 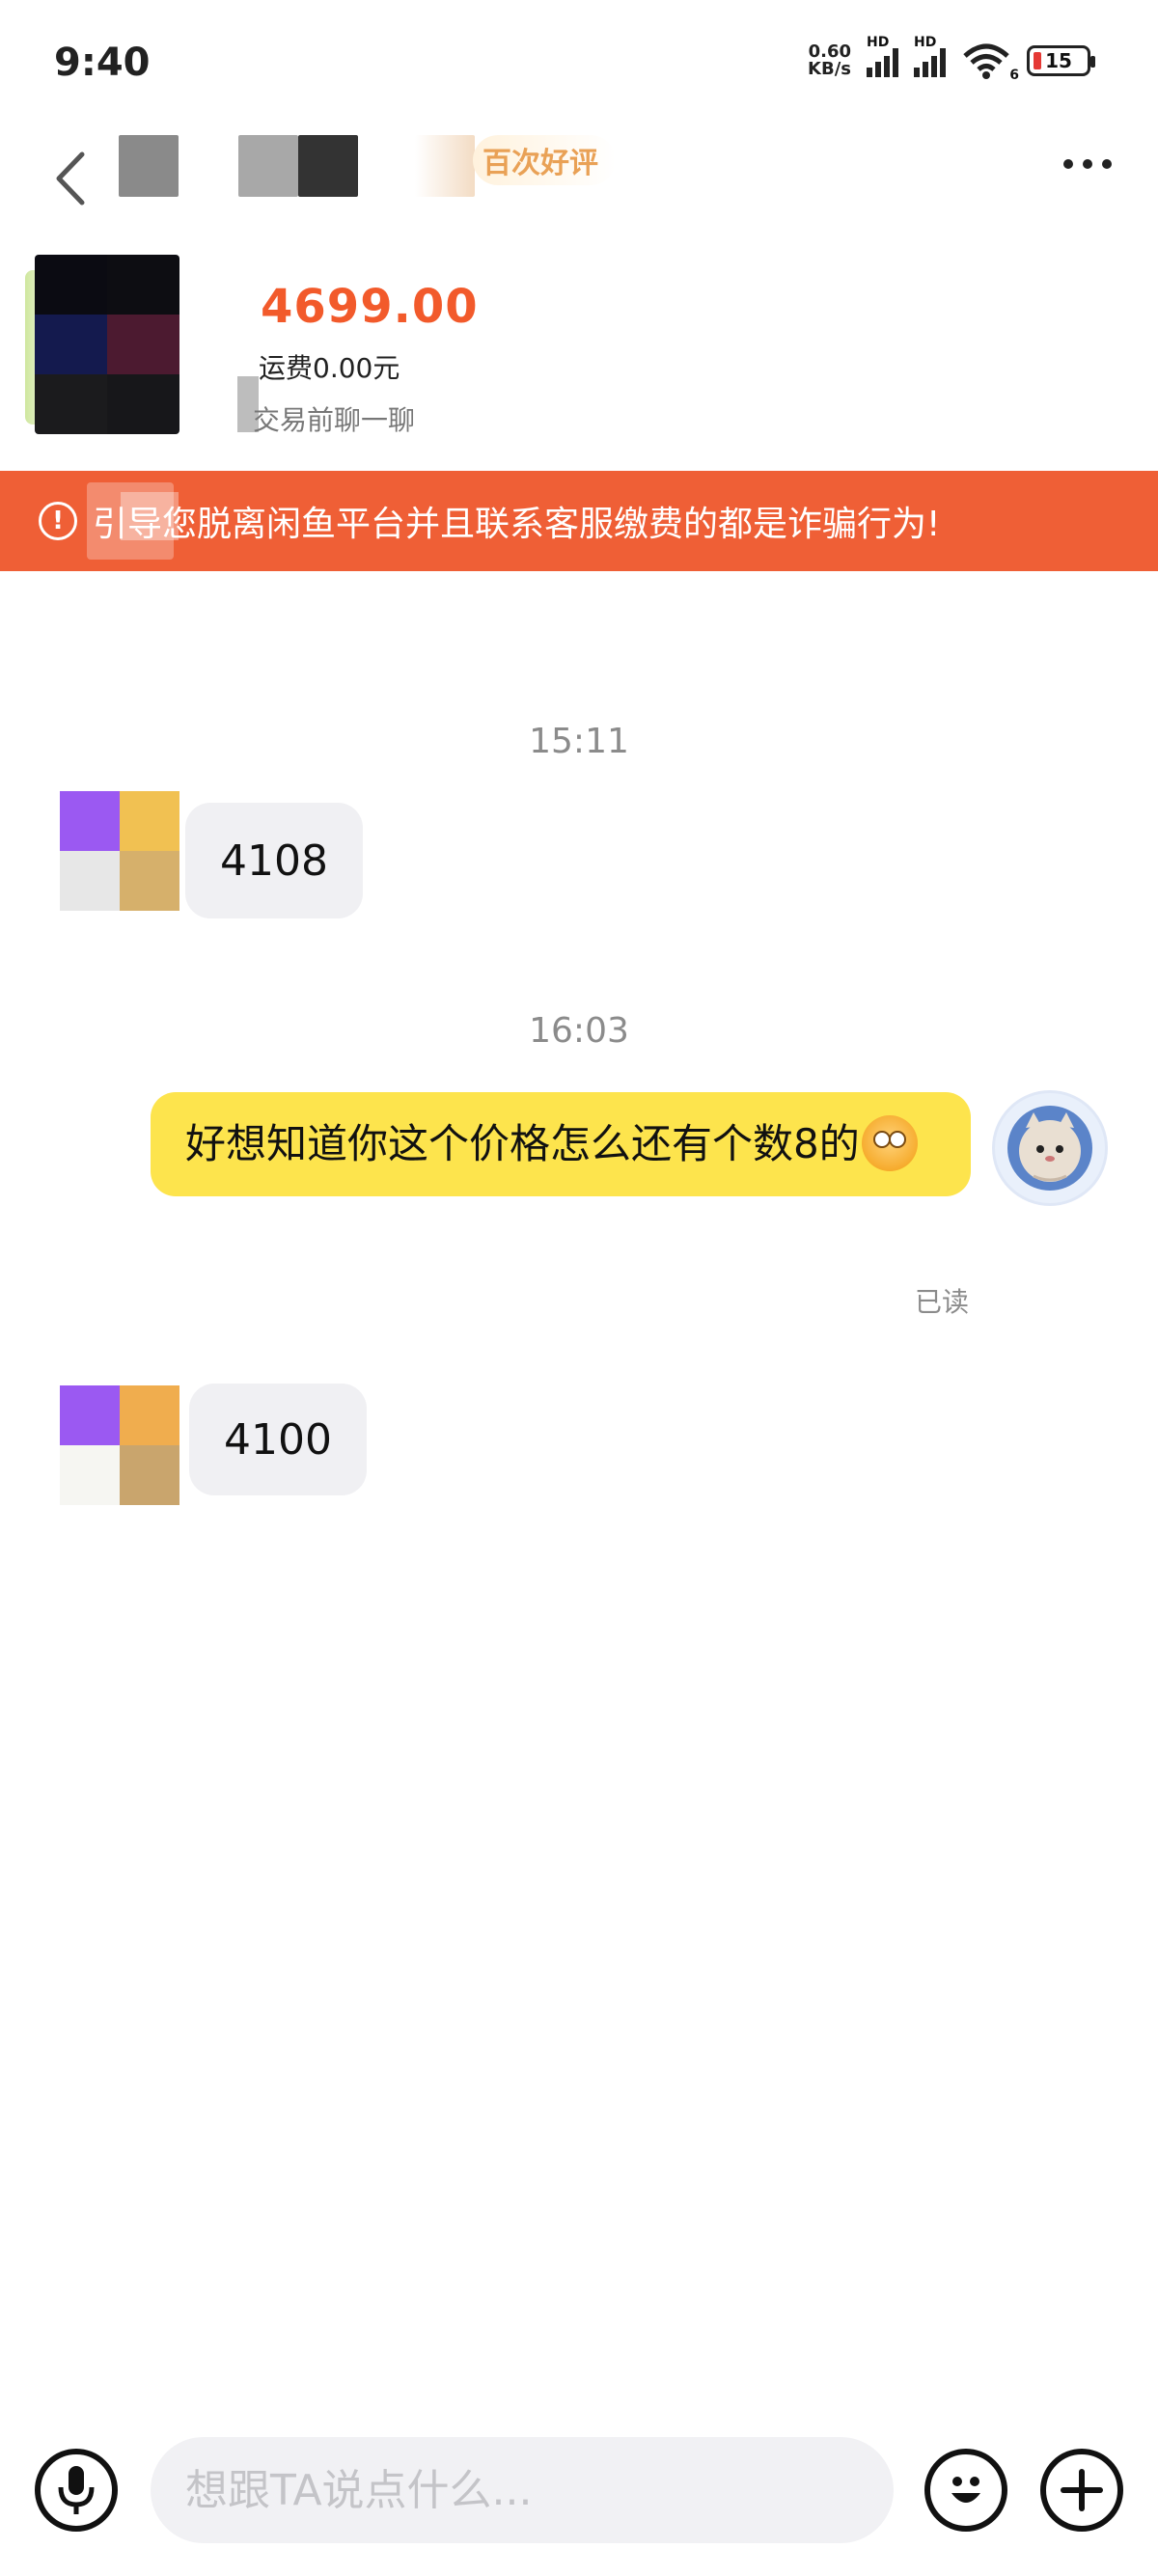 I want to click on more-options-button, so click(x=1087, y=164).